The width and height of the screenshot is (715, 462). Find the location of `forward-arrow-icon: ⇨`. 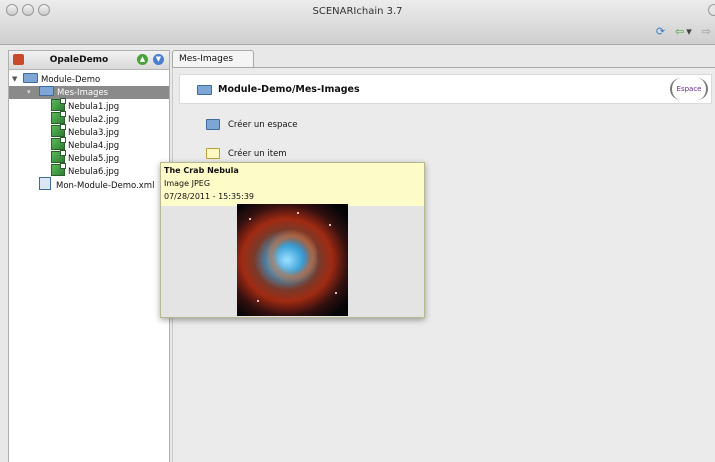

forward-arrow-icon: ⇨ is located at coordinates (706, 31).